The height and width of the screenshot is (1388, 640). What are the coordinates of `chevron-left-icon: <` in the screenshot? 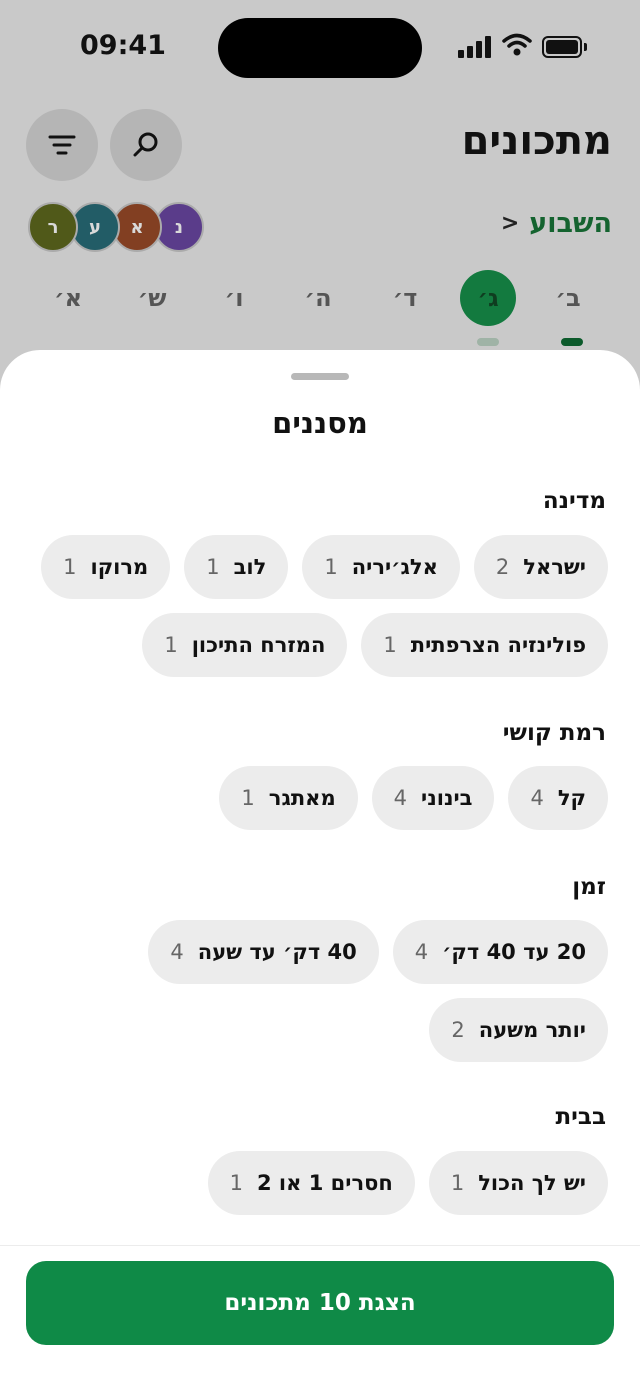 It's located at (510, 223).